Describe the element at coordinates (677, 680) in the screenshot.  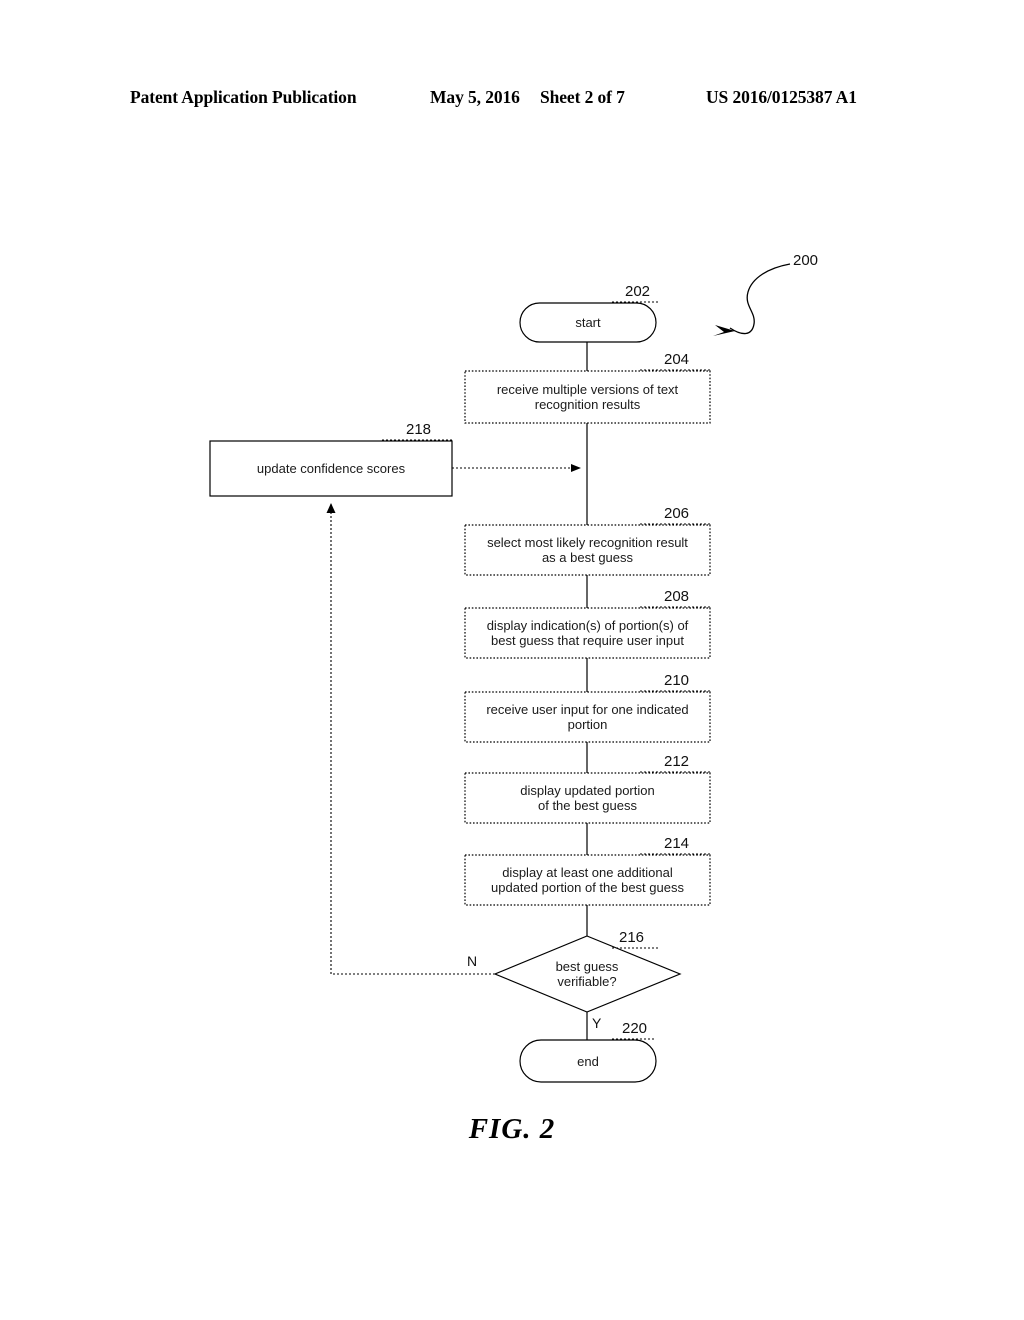
I see `ref-num-210: 210` at that location.